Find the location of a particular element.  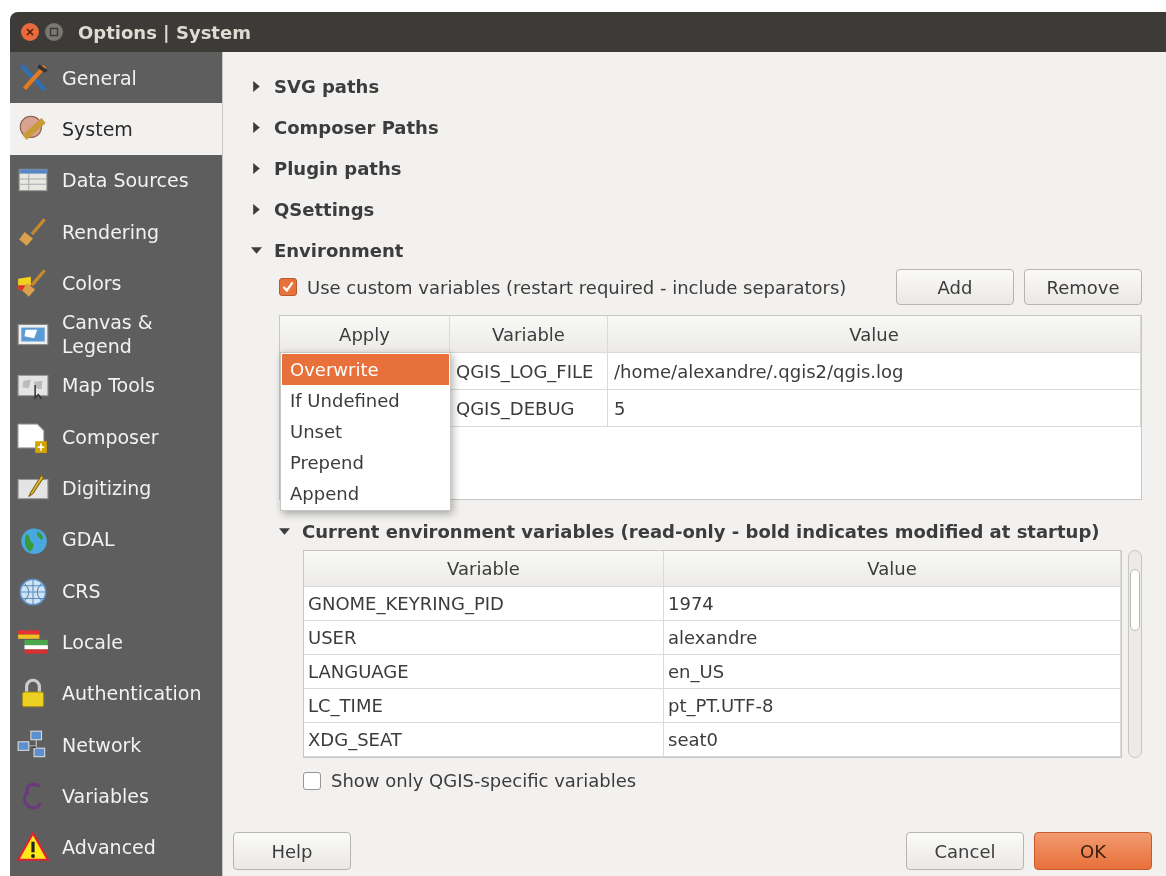

close-icon is located at coordinates (30, 32).